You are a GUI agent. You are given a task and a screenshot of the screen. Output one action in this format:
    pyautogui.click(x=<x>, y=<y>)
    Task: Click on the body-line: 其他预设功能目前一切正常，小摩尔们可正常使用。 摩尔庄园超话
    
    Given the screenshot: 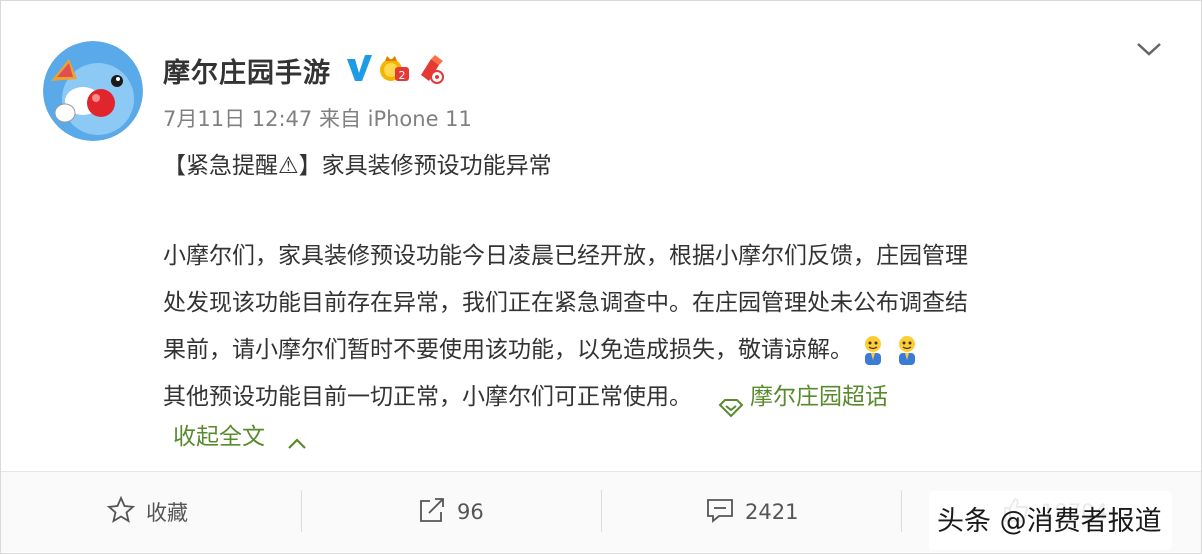 What is the action you would take?
    pyautogui.click(x=663, y=397)
    